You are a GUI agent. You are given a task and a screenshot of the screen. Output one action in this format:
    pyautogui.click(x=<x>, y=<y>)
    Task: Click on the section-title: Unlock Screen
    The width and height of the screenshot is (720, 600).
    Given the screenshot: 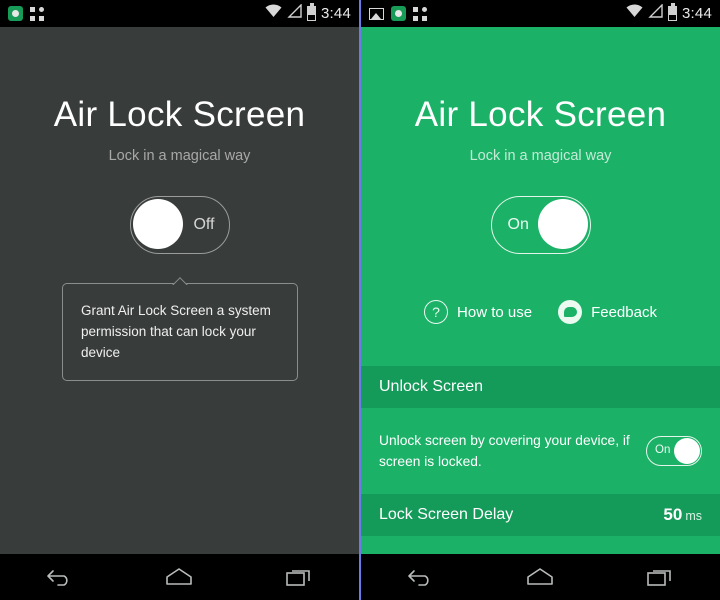 What is the action you would take?
    pyautogui.click(x=431, y=386)
    